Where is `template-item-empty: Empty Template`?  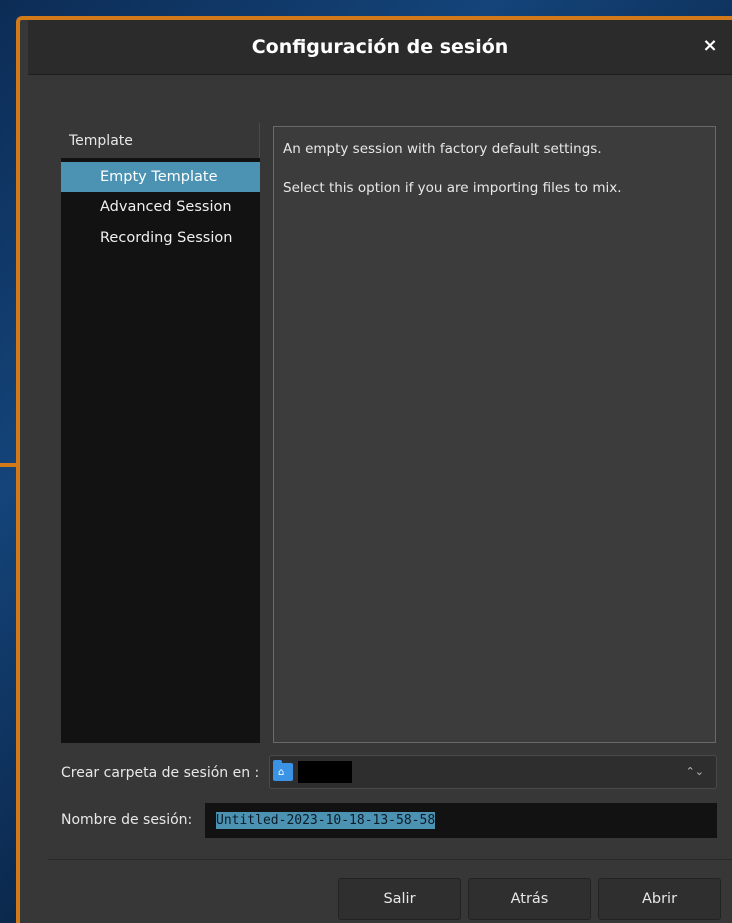 template-item-empty: Empty Template is located at coordinates (160, 177).